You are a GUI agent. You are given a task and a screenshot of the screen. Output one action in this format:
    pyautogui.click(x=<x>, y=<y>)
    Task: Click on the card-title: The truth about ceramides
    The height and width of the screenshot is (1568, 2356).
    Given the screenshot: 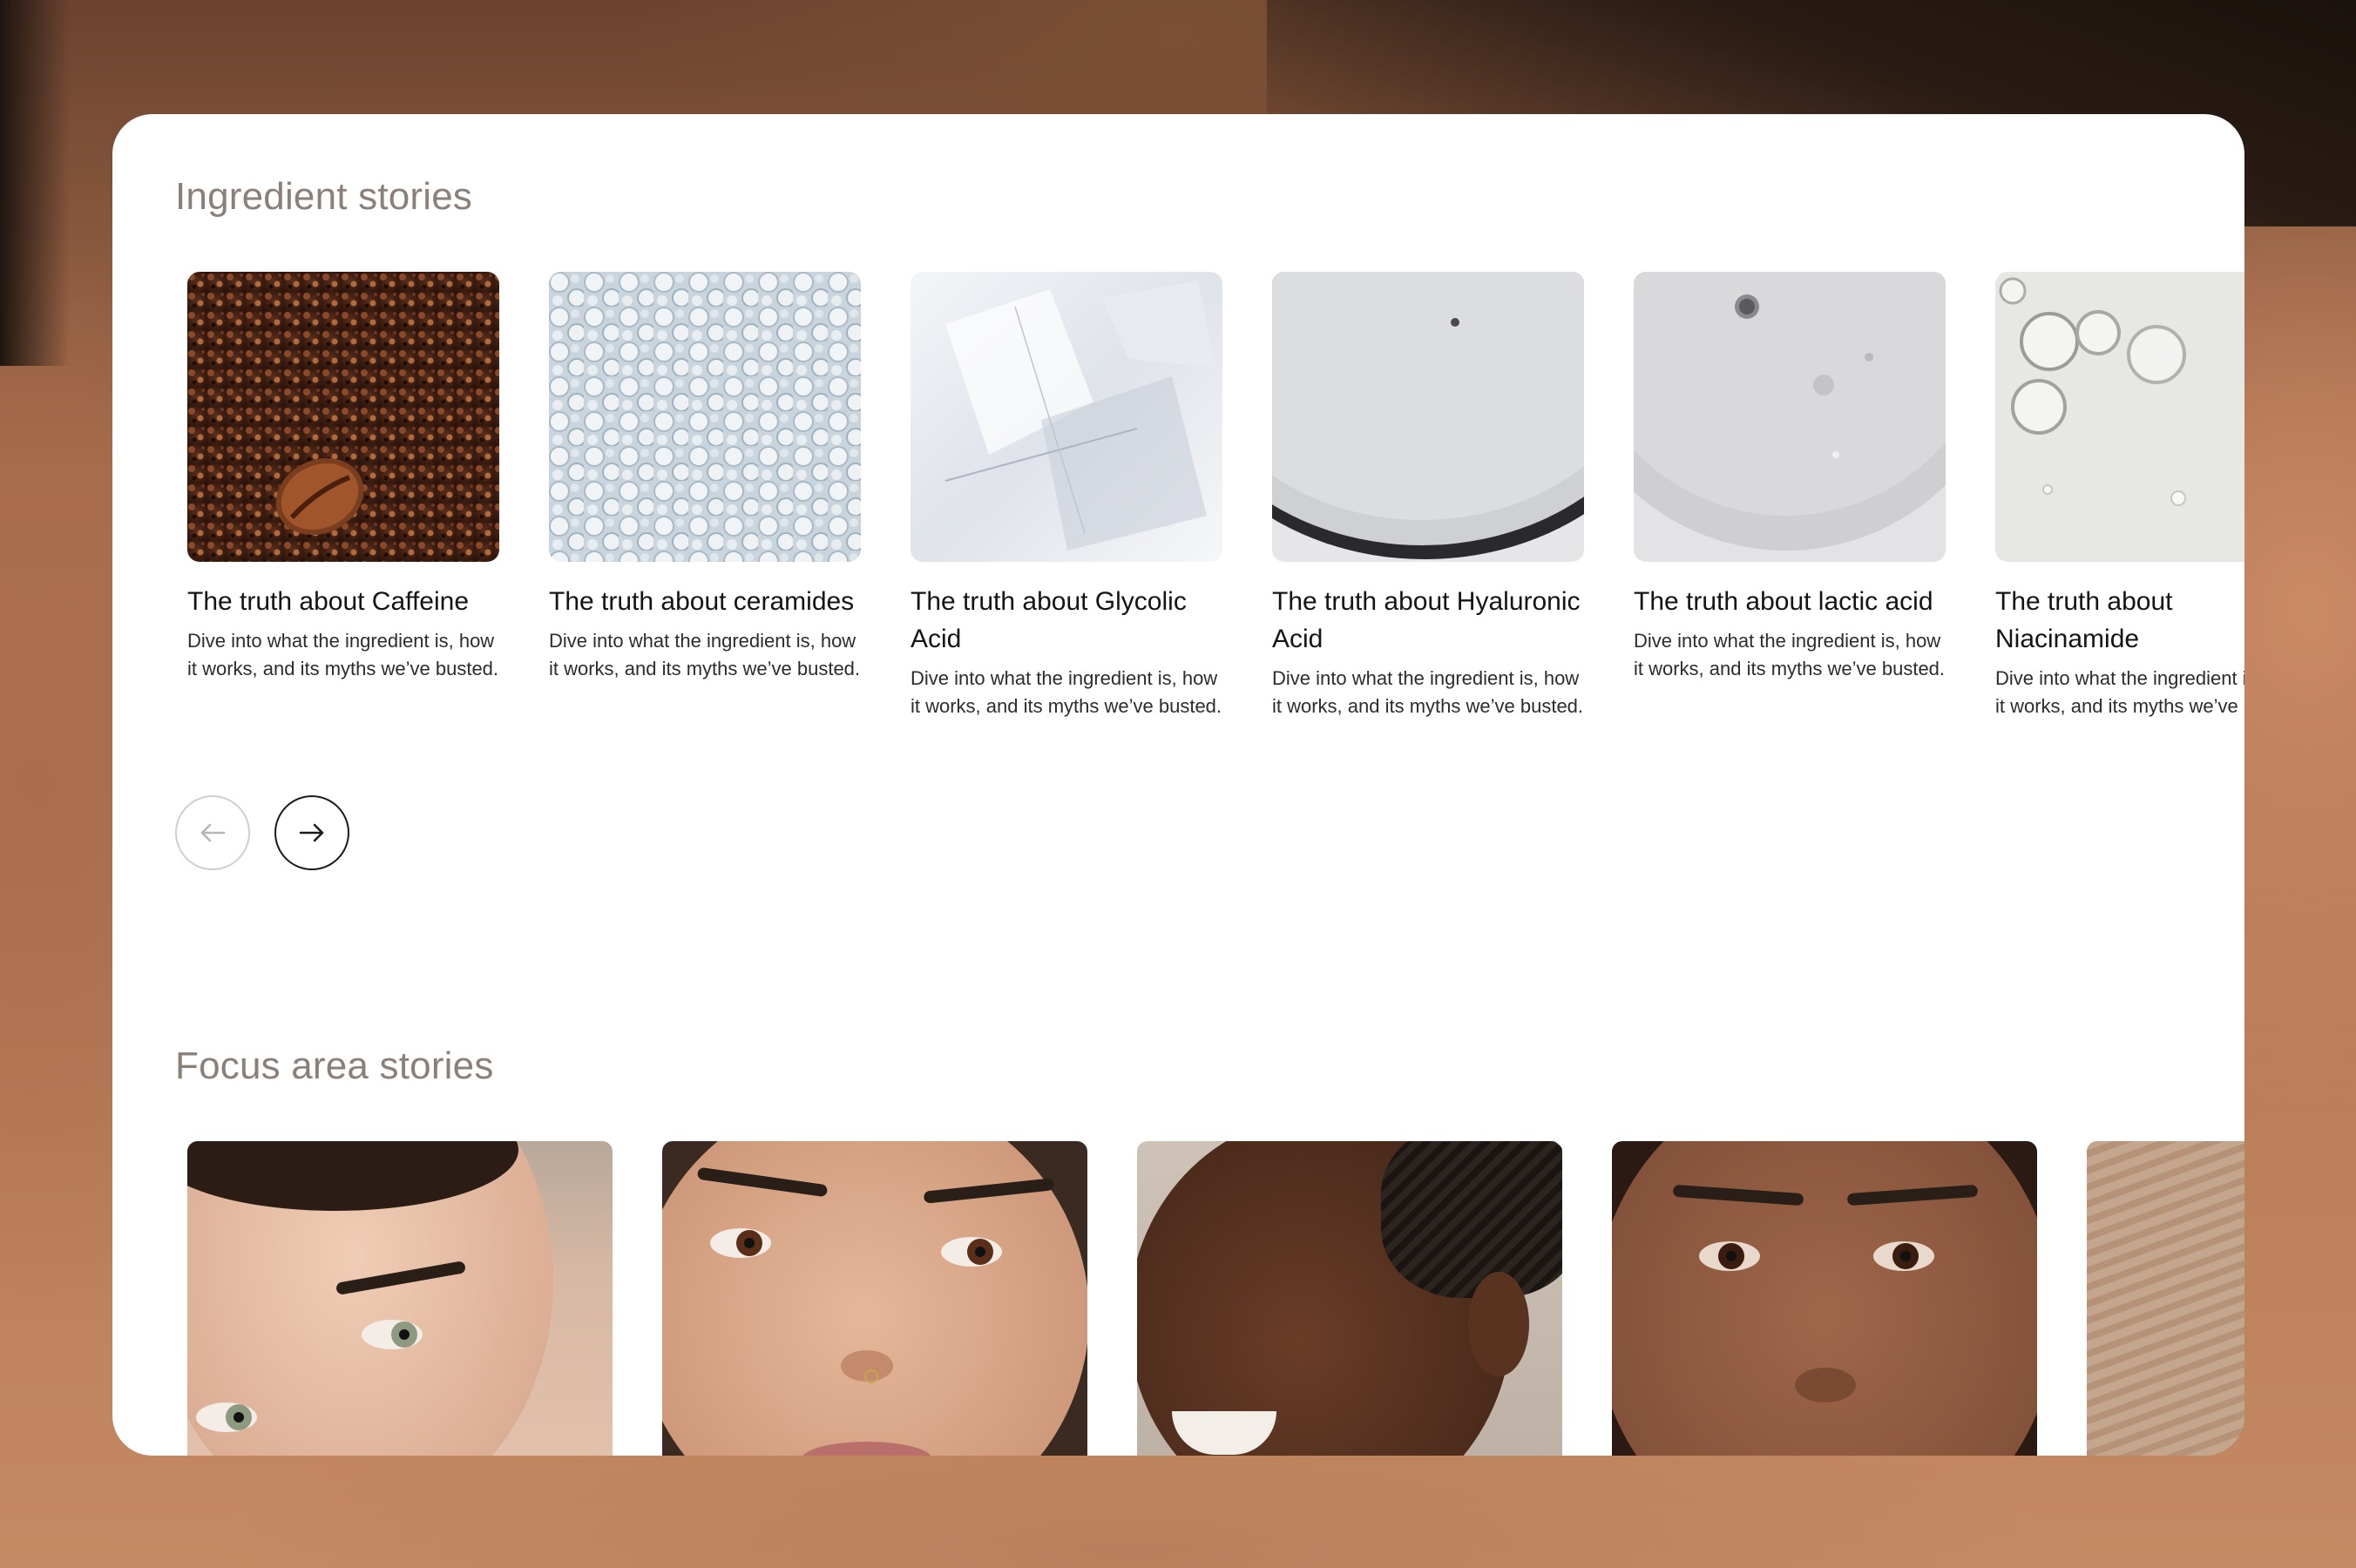 What is the action you would take?
    pyautogui.click(x=705, y=601)
    